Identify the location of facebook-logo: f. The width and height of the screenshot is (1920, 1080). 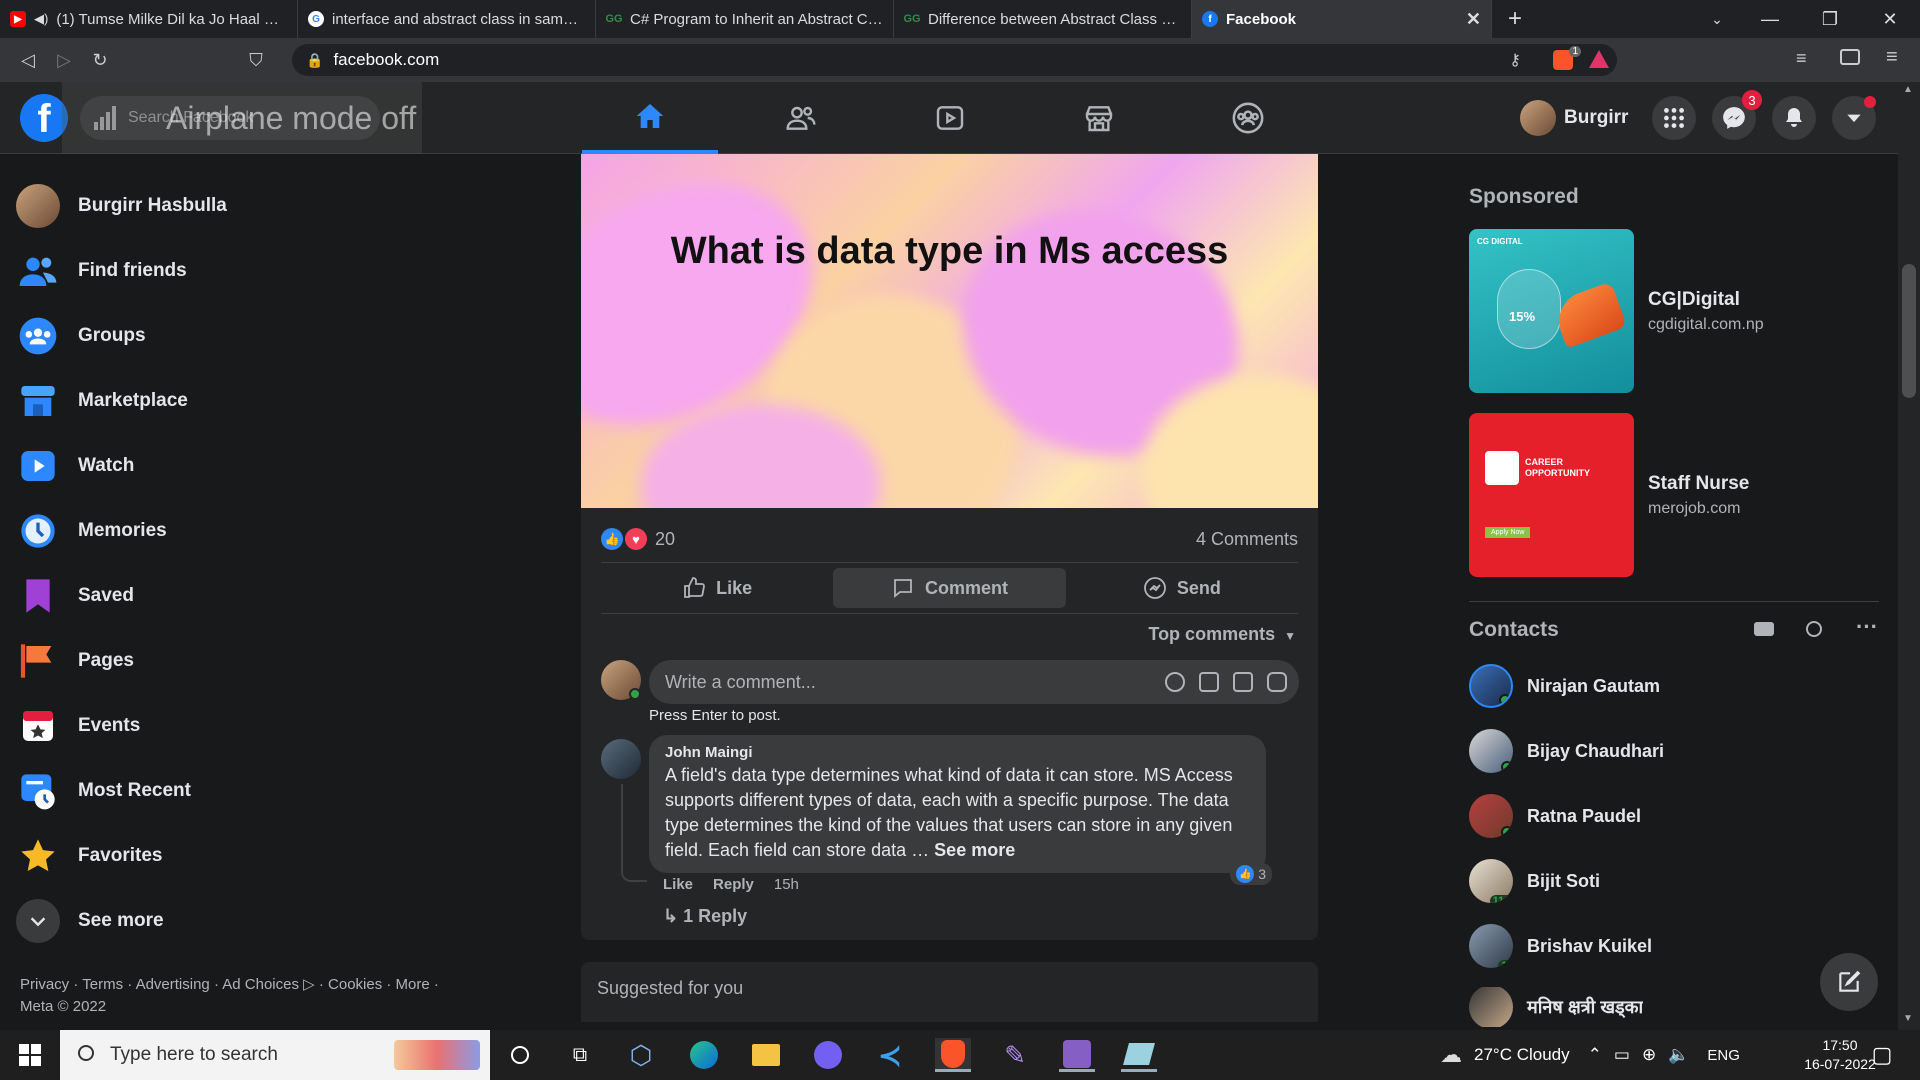
(44, 118).